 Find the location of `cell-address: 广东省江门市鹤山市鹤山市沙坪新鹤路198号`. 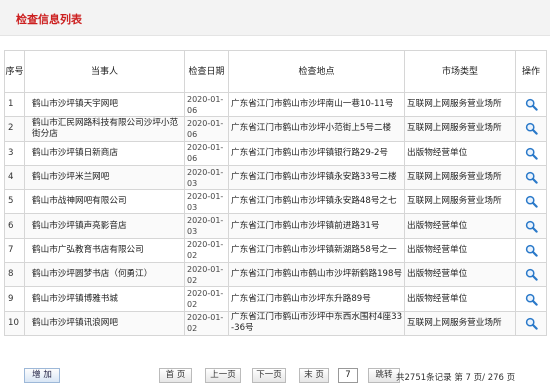

cell-address: 广东省江门市鹤山市鹤山市沙坪新鹤路198号 is located at coordinates (316, 275).